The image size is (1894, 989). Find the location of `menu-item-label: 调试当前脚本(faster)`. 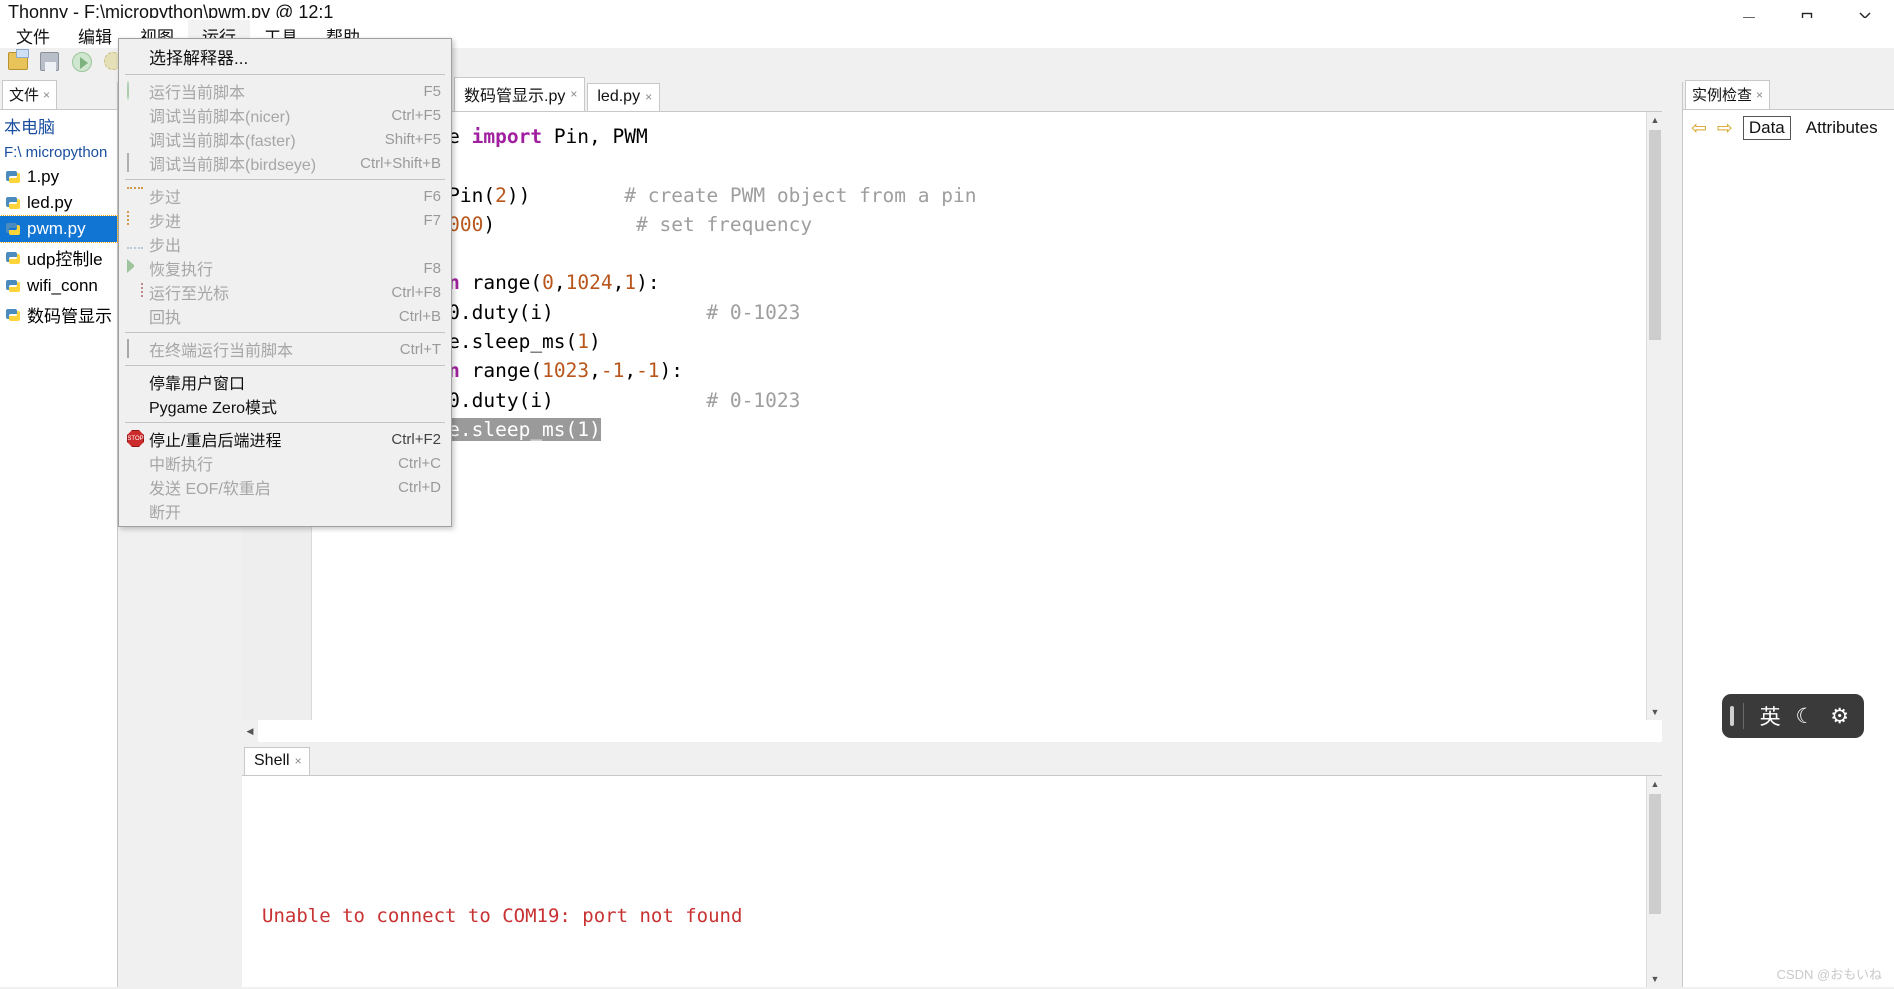

menu-item-label: 调试当前脚本(faster) is located at coordinates (222, 141).